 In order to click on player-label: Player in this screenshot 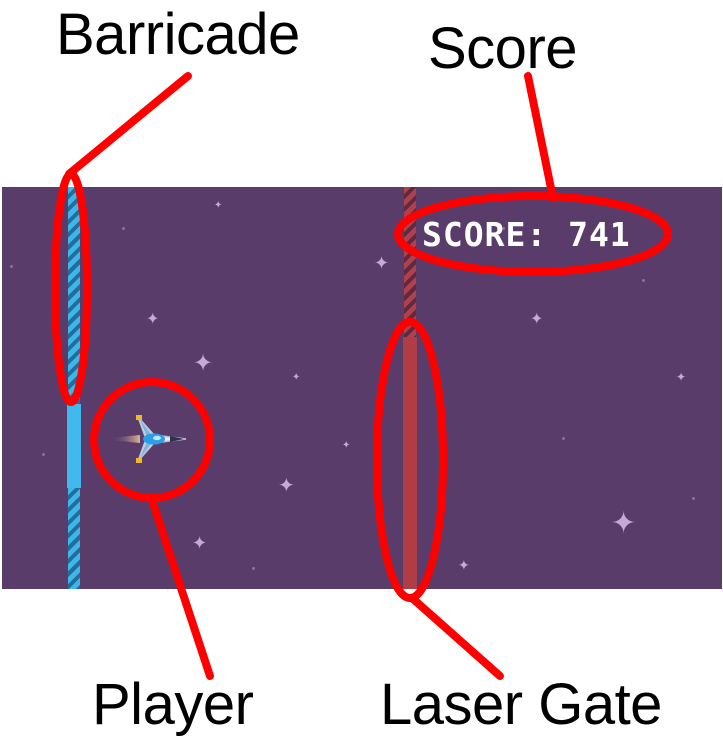, I will do `click(173, 704)`.